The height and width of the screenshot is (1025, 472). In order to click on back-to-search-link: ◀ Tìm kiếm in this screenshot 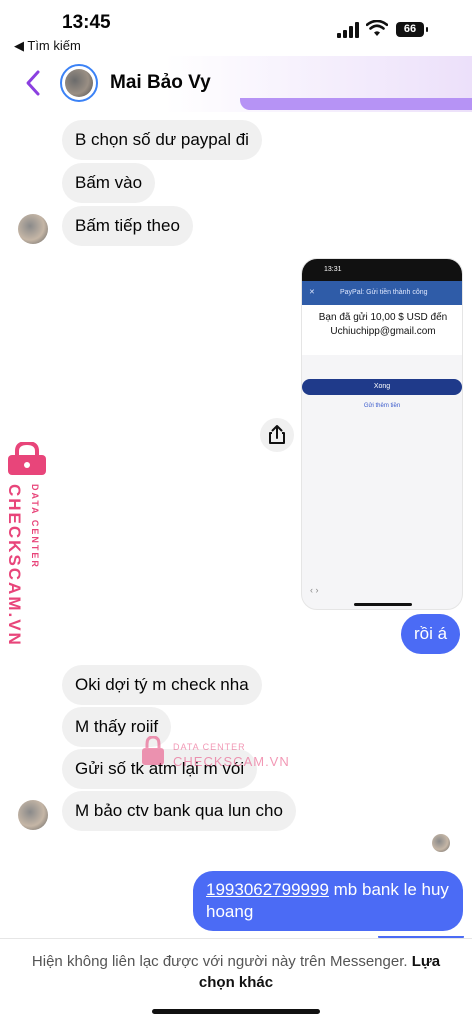, I will do `click(47, 46)`.